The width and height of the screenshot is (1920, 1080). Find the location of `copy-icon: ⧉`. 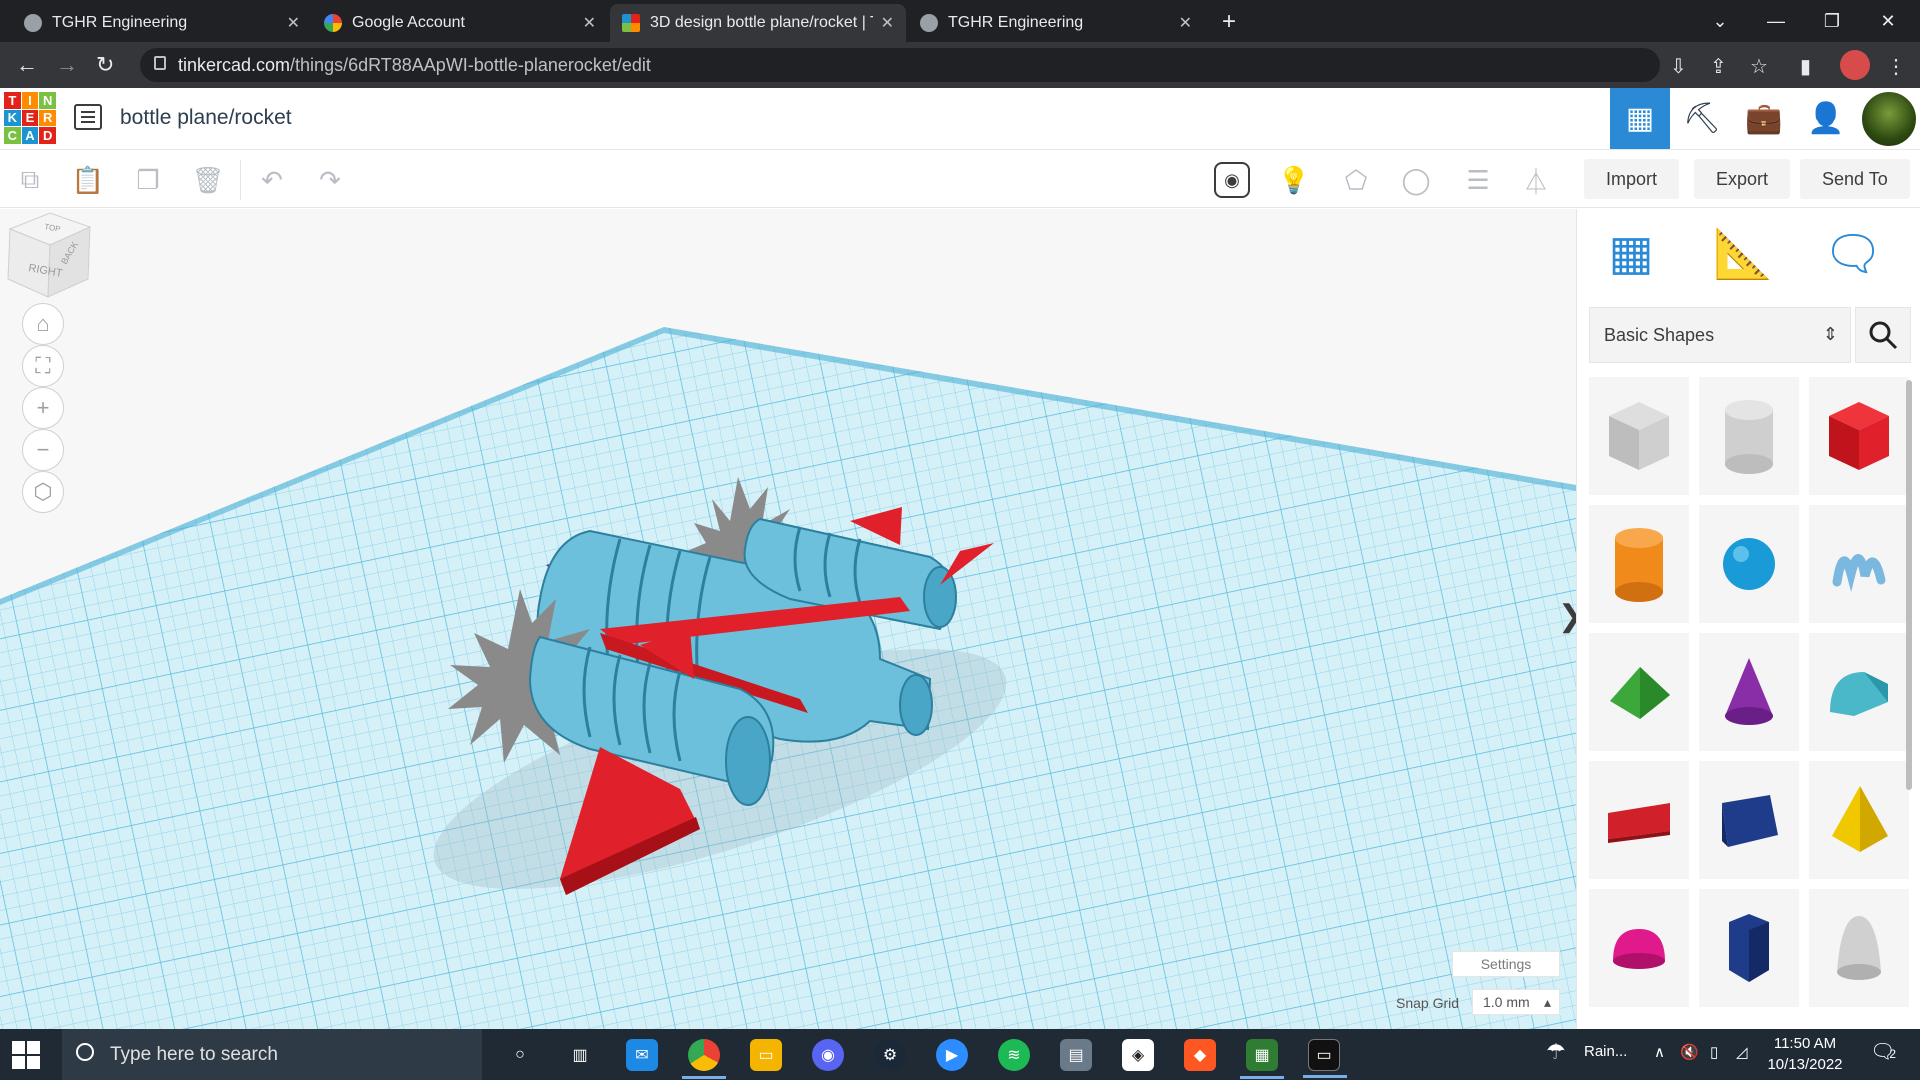

copy-icon: ⧉ is located at coordinates (30, 180).